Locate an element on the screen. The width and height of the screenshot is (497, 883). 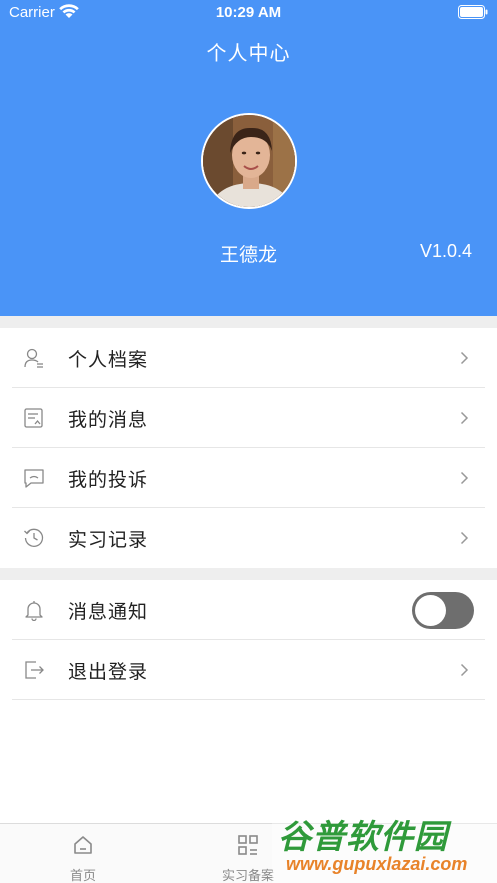
menu-item-notifications: 消息通知 is located at coordinates (248, 610).